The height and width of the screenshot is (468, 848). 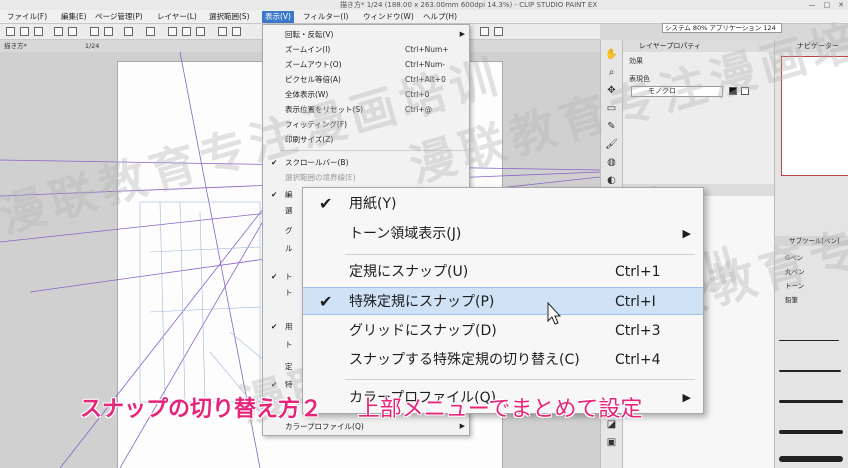 I want to click on display-icon, so click(x=484, y=31).